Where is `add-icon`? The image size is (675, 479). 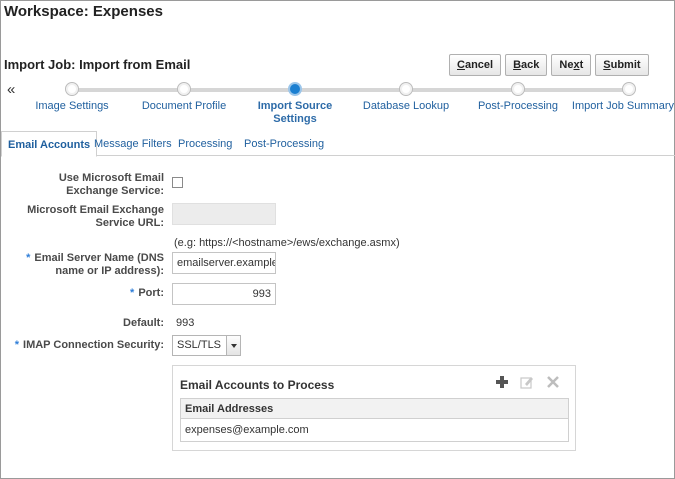
add-icon is located at coordinates (502, 382).